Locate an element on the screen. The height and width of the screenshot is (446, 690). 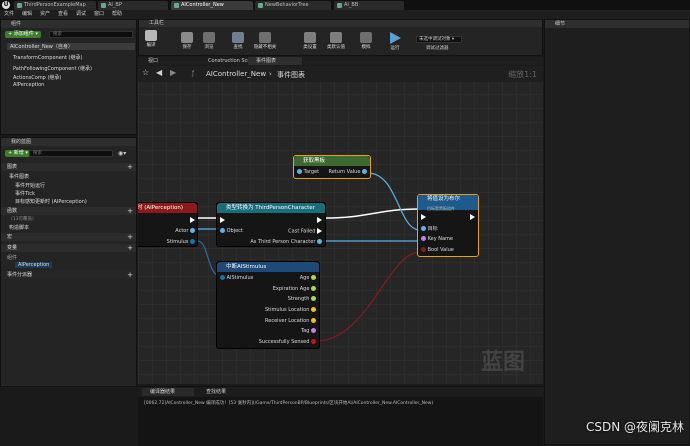
eye-icon: ◉▾ is located at coordinates (122, 153).